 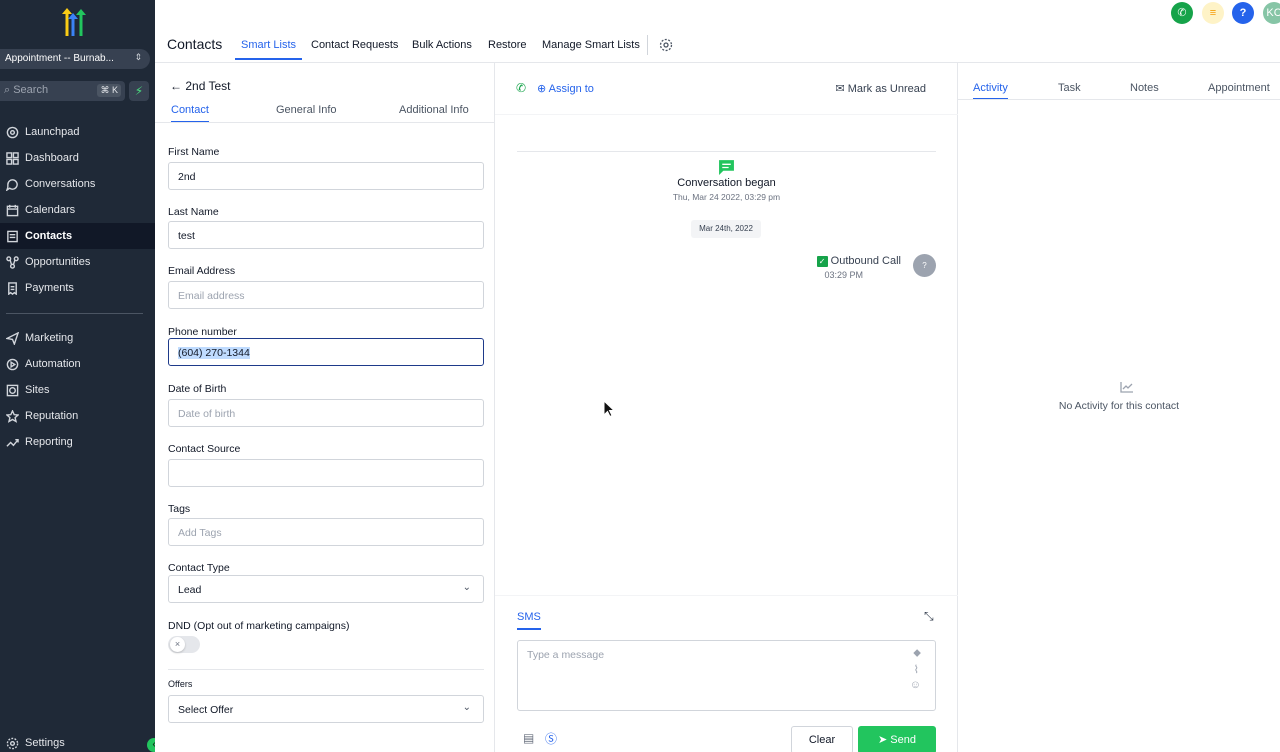 I want to click on trend-chart-icon, so click(x=1126, y=387).